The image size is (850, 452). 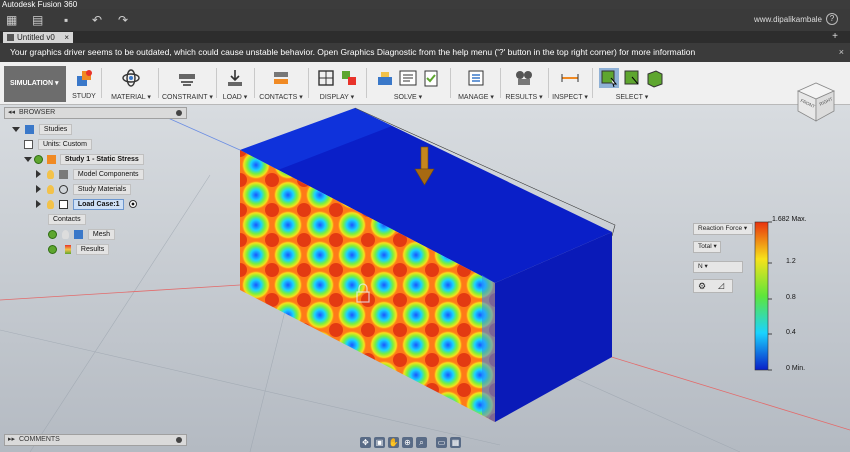 What do you see at coordinates (235, 97) in the screenshot?
I see `load-label: LOAD ▾` at bounding box center [235, 97].